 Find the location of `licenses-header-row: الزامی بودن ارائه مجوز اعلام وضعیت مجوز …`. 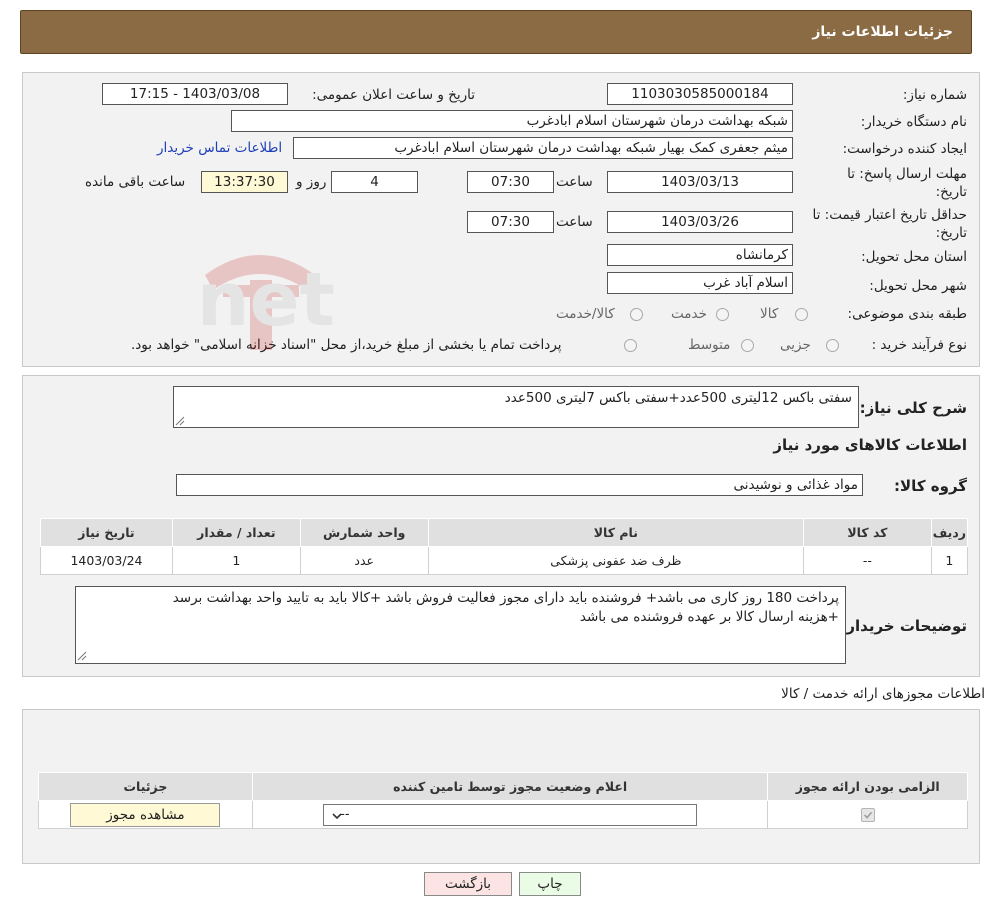

licenses-header-row: الزامی بودن ارائه مجوز اعلام وضعیت مجوز … is located at coordinates (503, 786).